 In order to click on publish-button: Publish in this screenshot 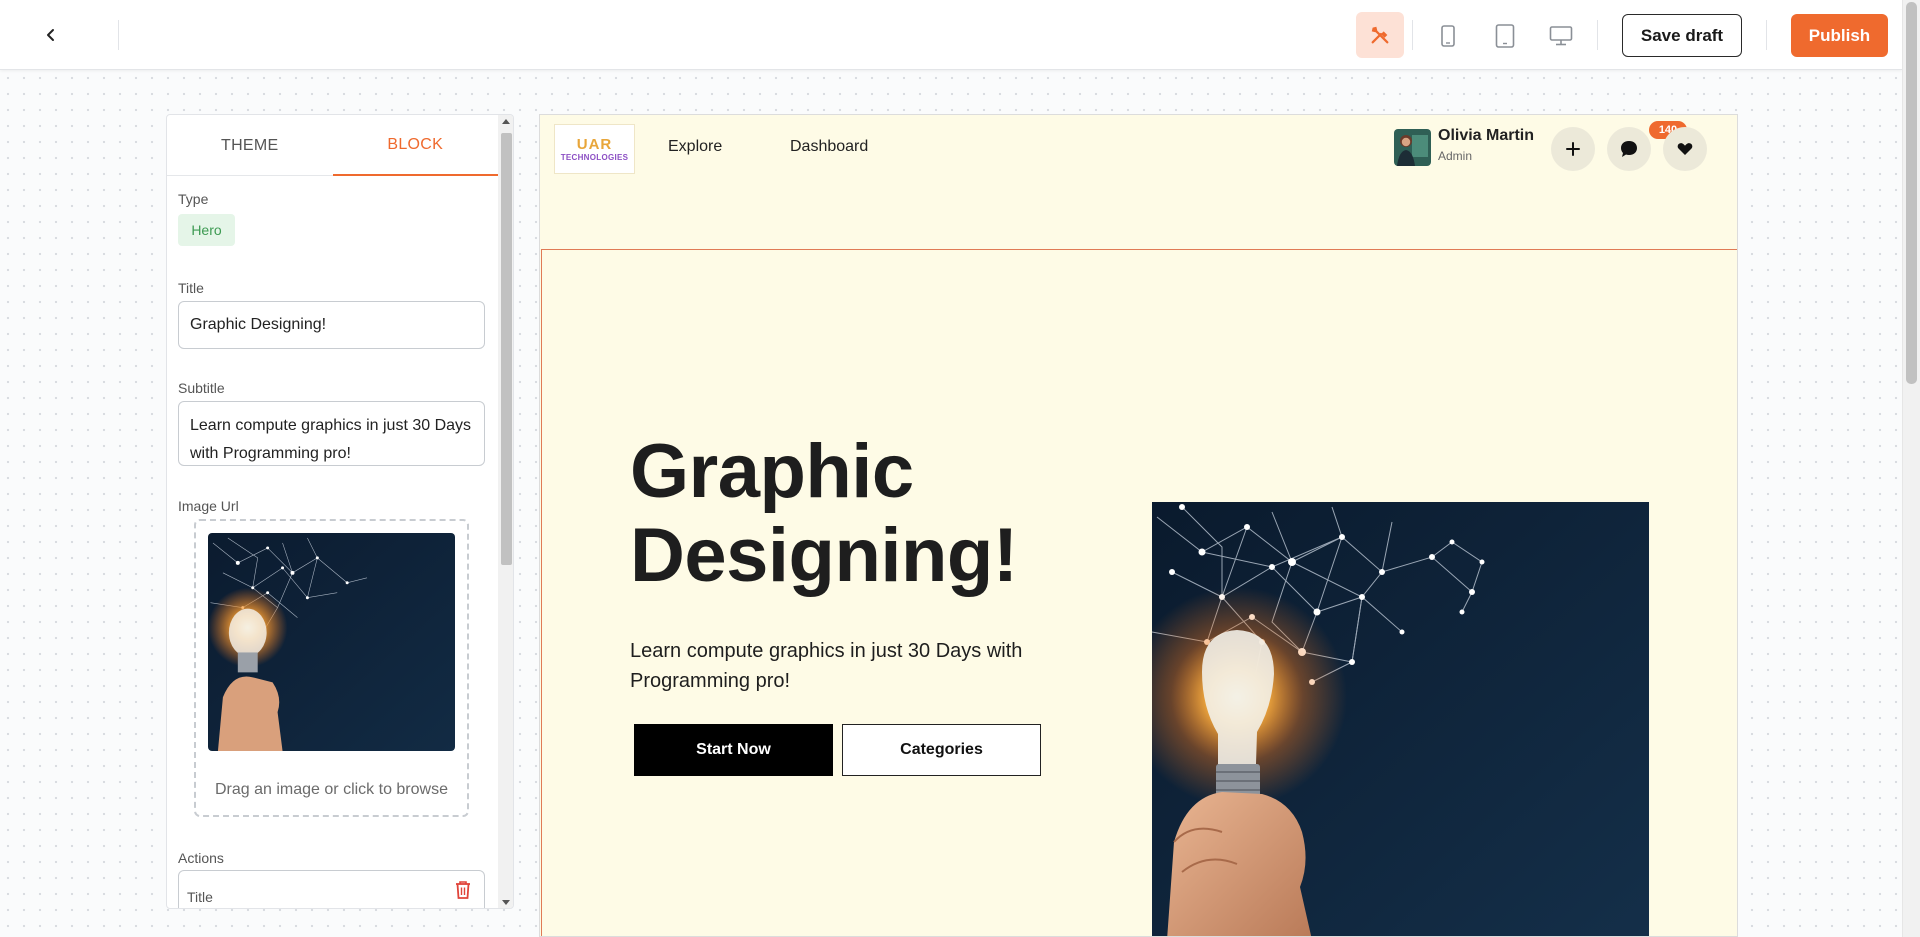, I will do `click(1839, 35)`.